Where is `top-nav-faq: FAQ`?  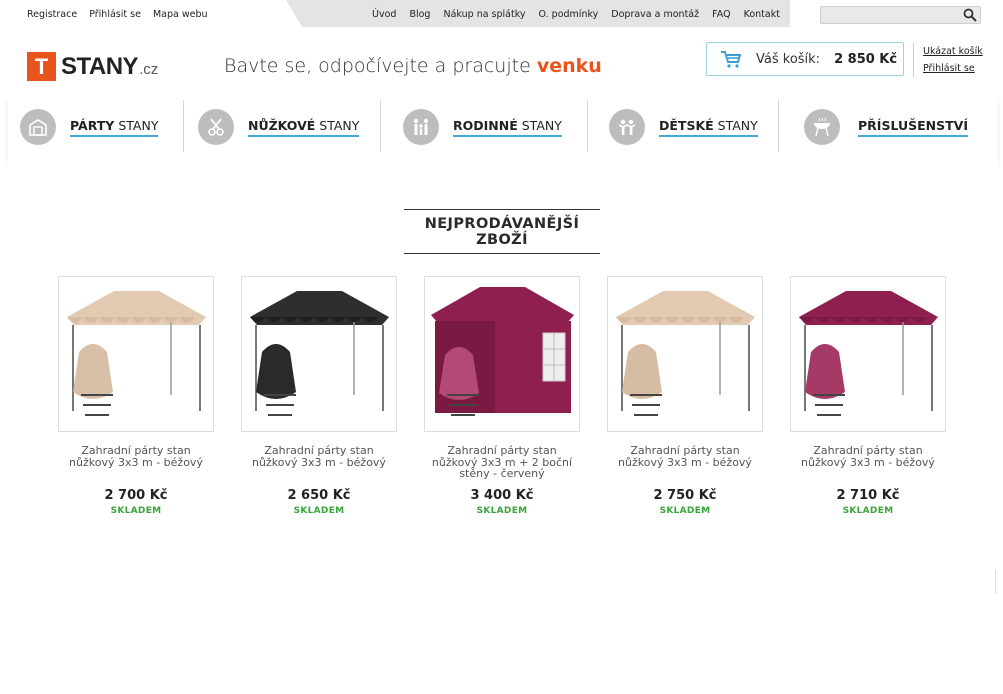 top-nav-faq: FAQ is located at coordinates (721, 14).